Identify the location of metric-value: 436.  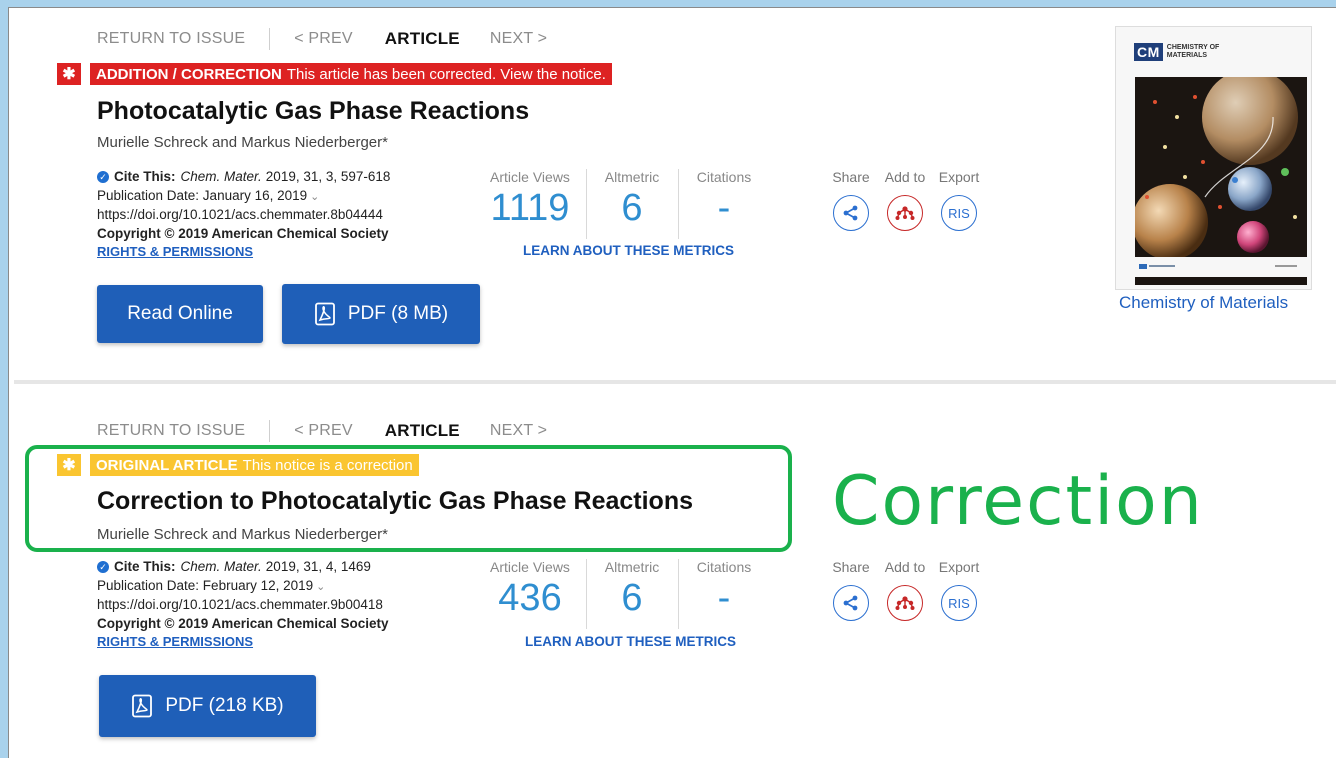
(530, 598).